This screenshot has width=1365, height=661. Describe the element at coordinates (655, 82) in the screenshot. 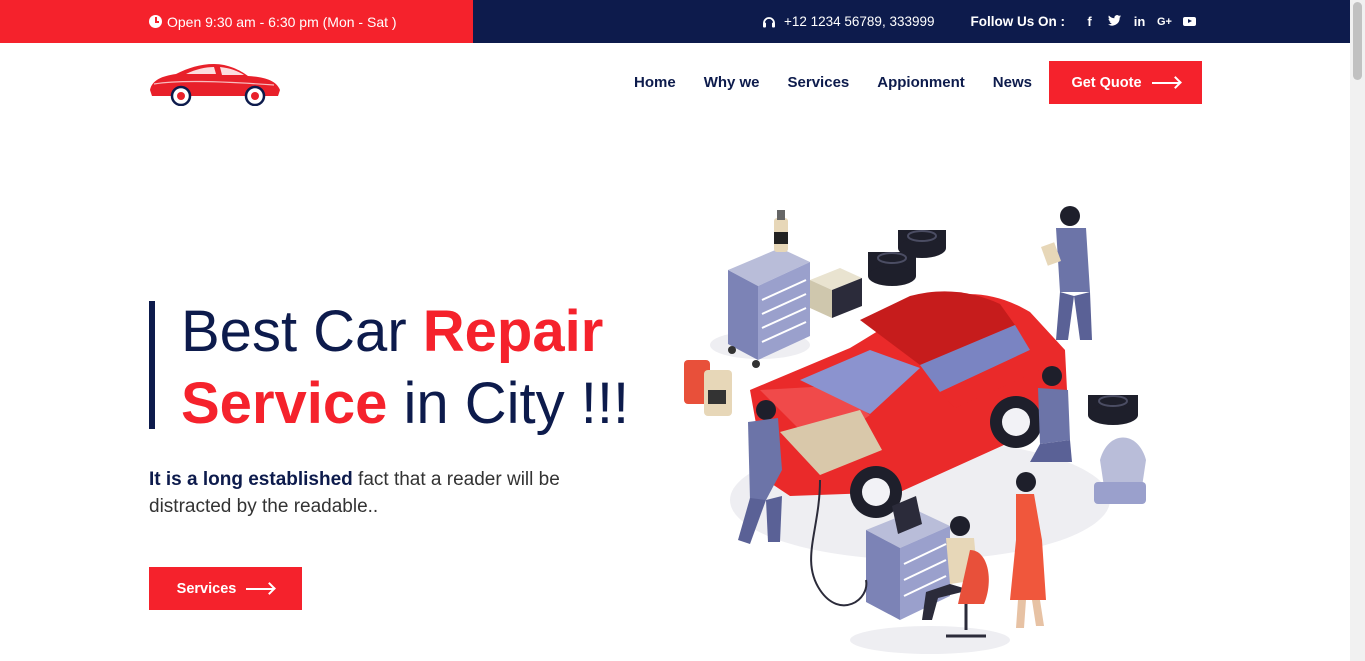

I see `nav-home: Home` at that location.